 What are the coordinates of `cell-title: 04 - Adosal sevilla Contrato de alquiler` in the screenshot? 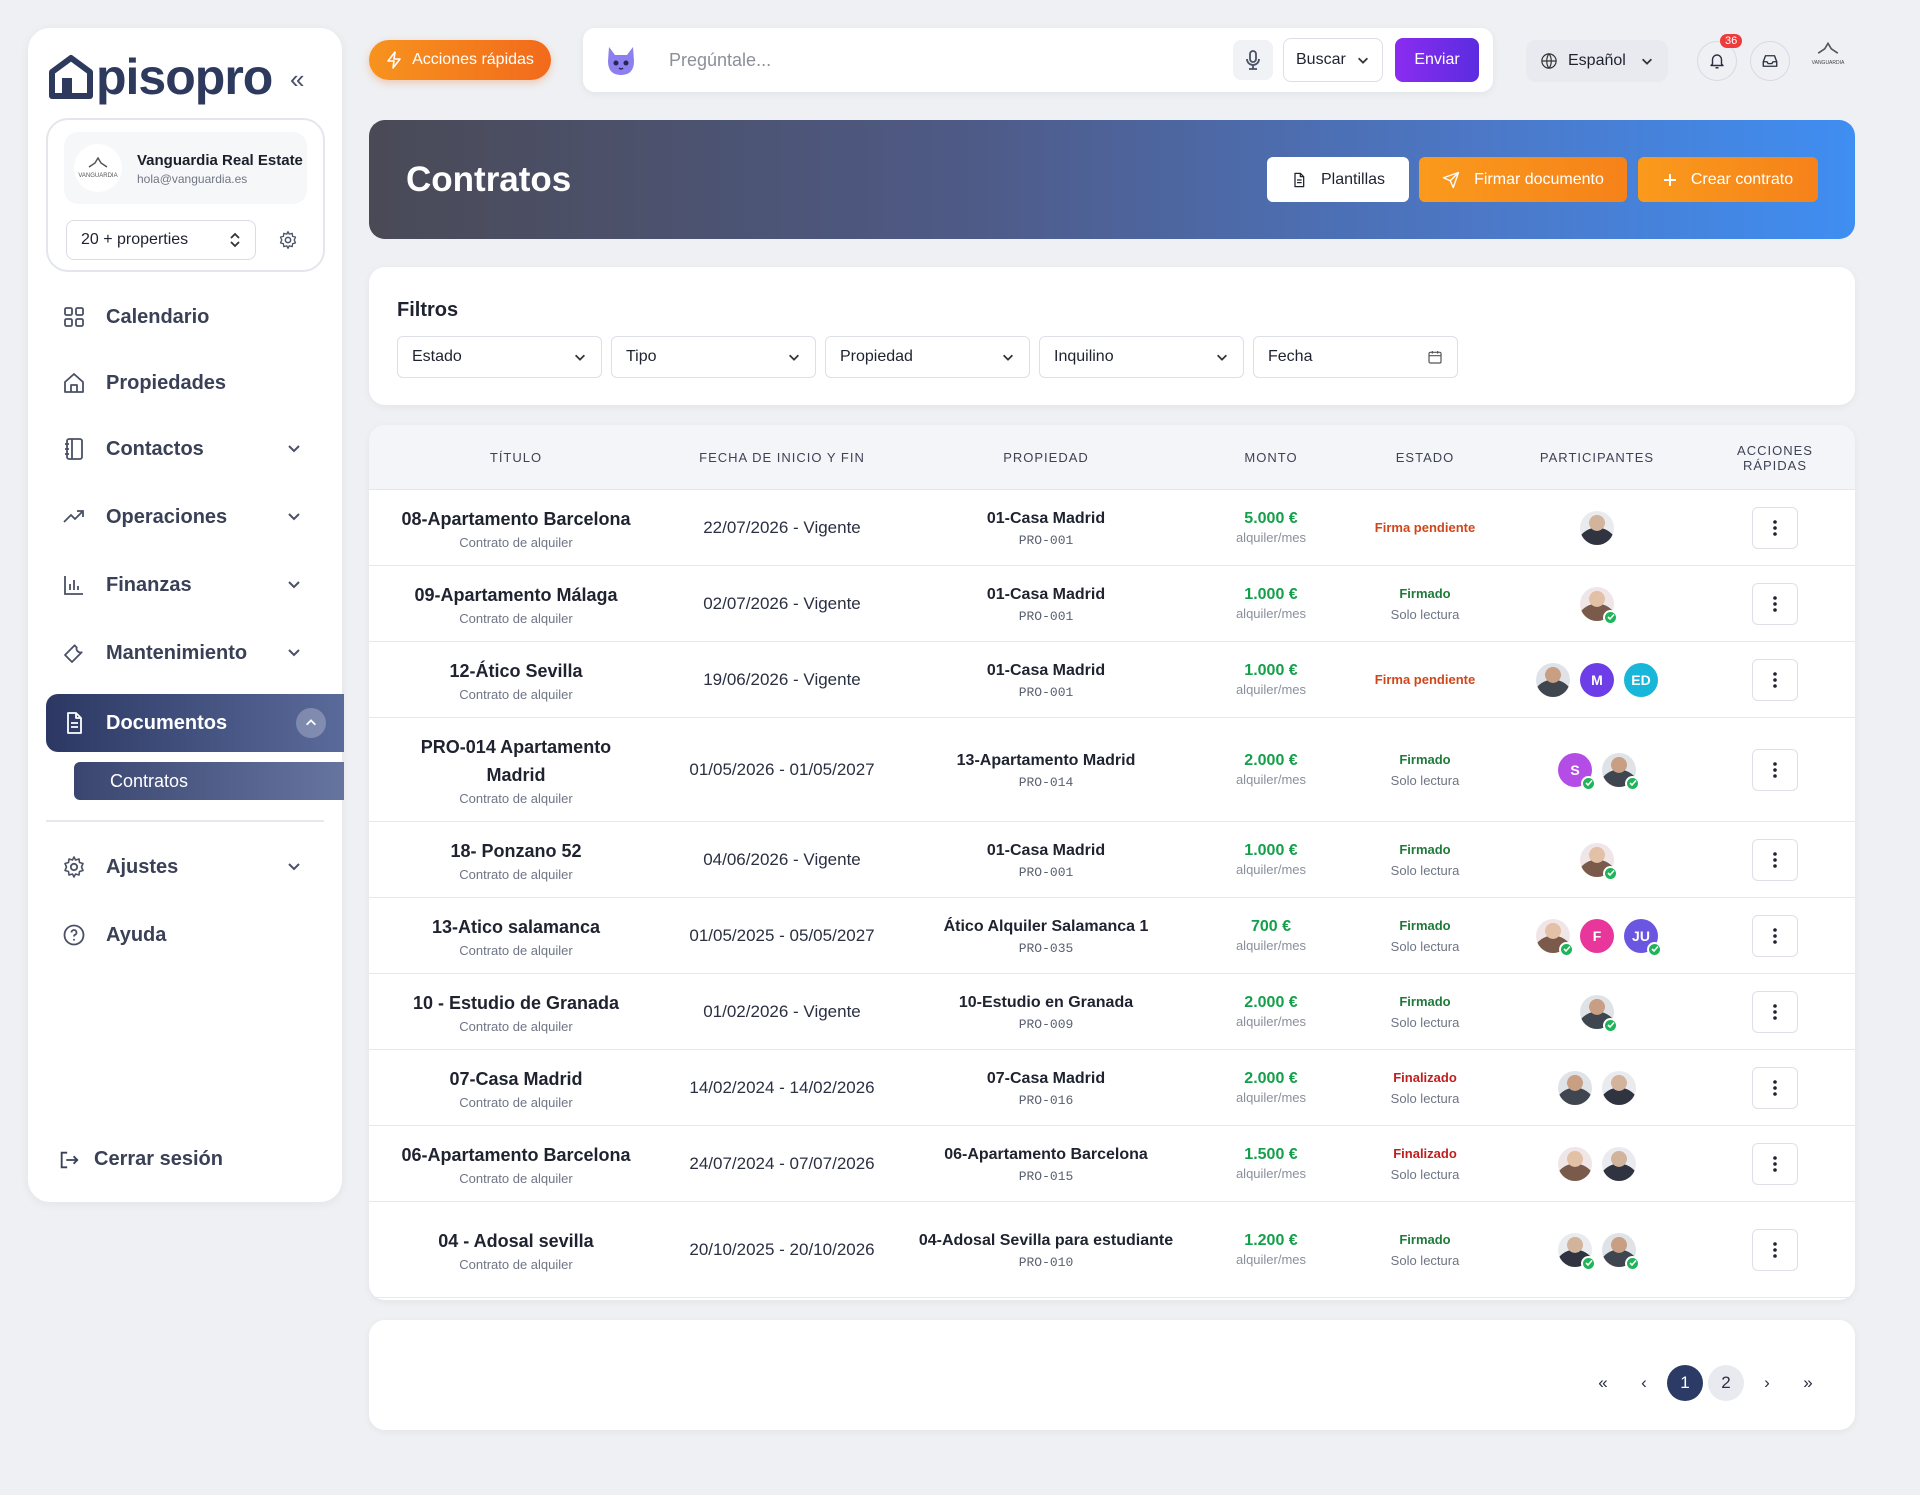 It's located at (516, 1249).